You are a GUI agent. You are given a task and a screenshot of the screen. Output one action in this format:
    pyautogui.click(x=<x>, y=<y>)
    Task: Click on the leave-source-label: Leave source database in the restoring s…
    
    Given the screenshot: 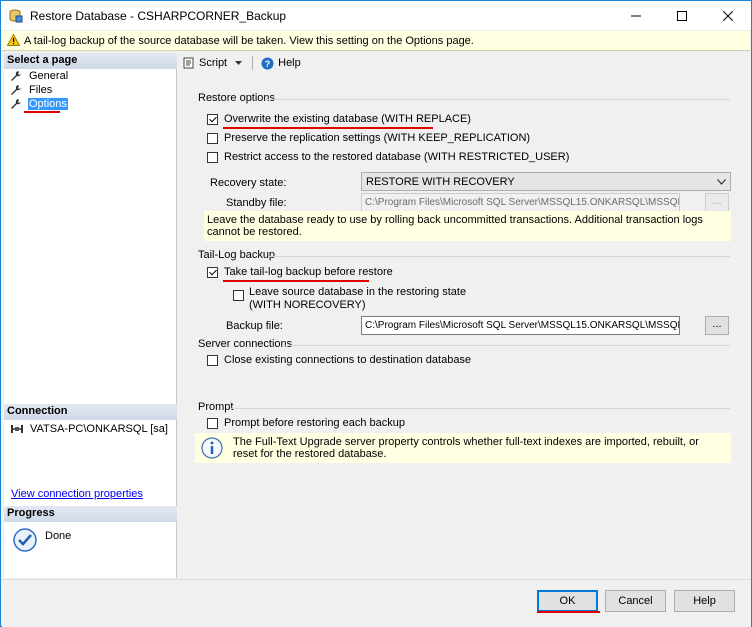 What is the action you would take?
    pyautogui.click(x=358, y=292)
    